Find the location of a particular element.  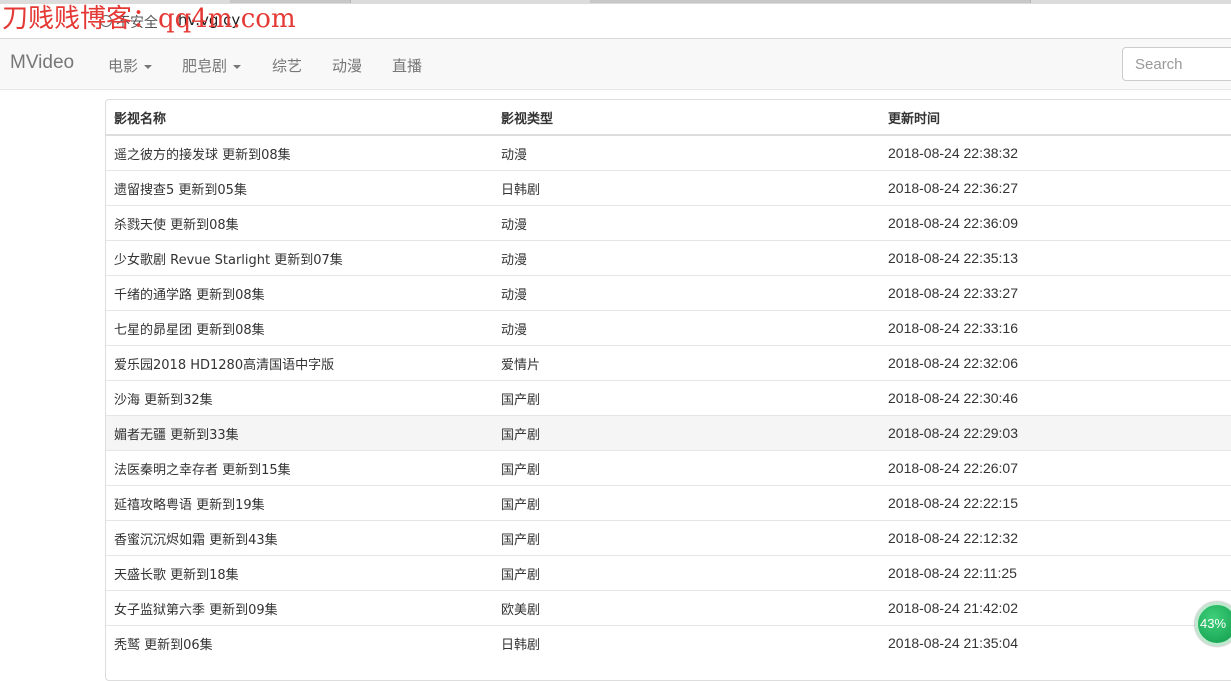

nav-item-soap-opera: 肥皂剧 is located at coordinates (212, 65).